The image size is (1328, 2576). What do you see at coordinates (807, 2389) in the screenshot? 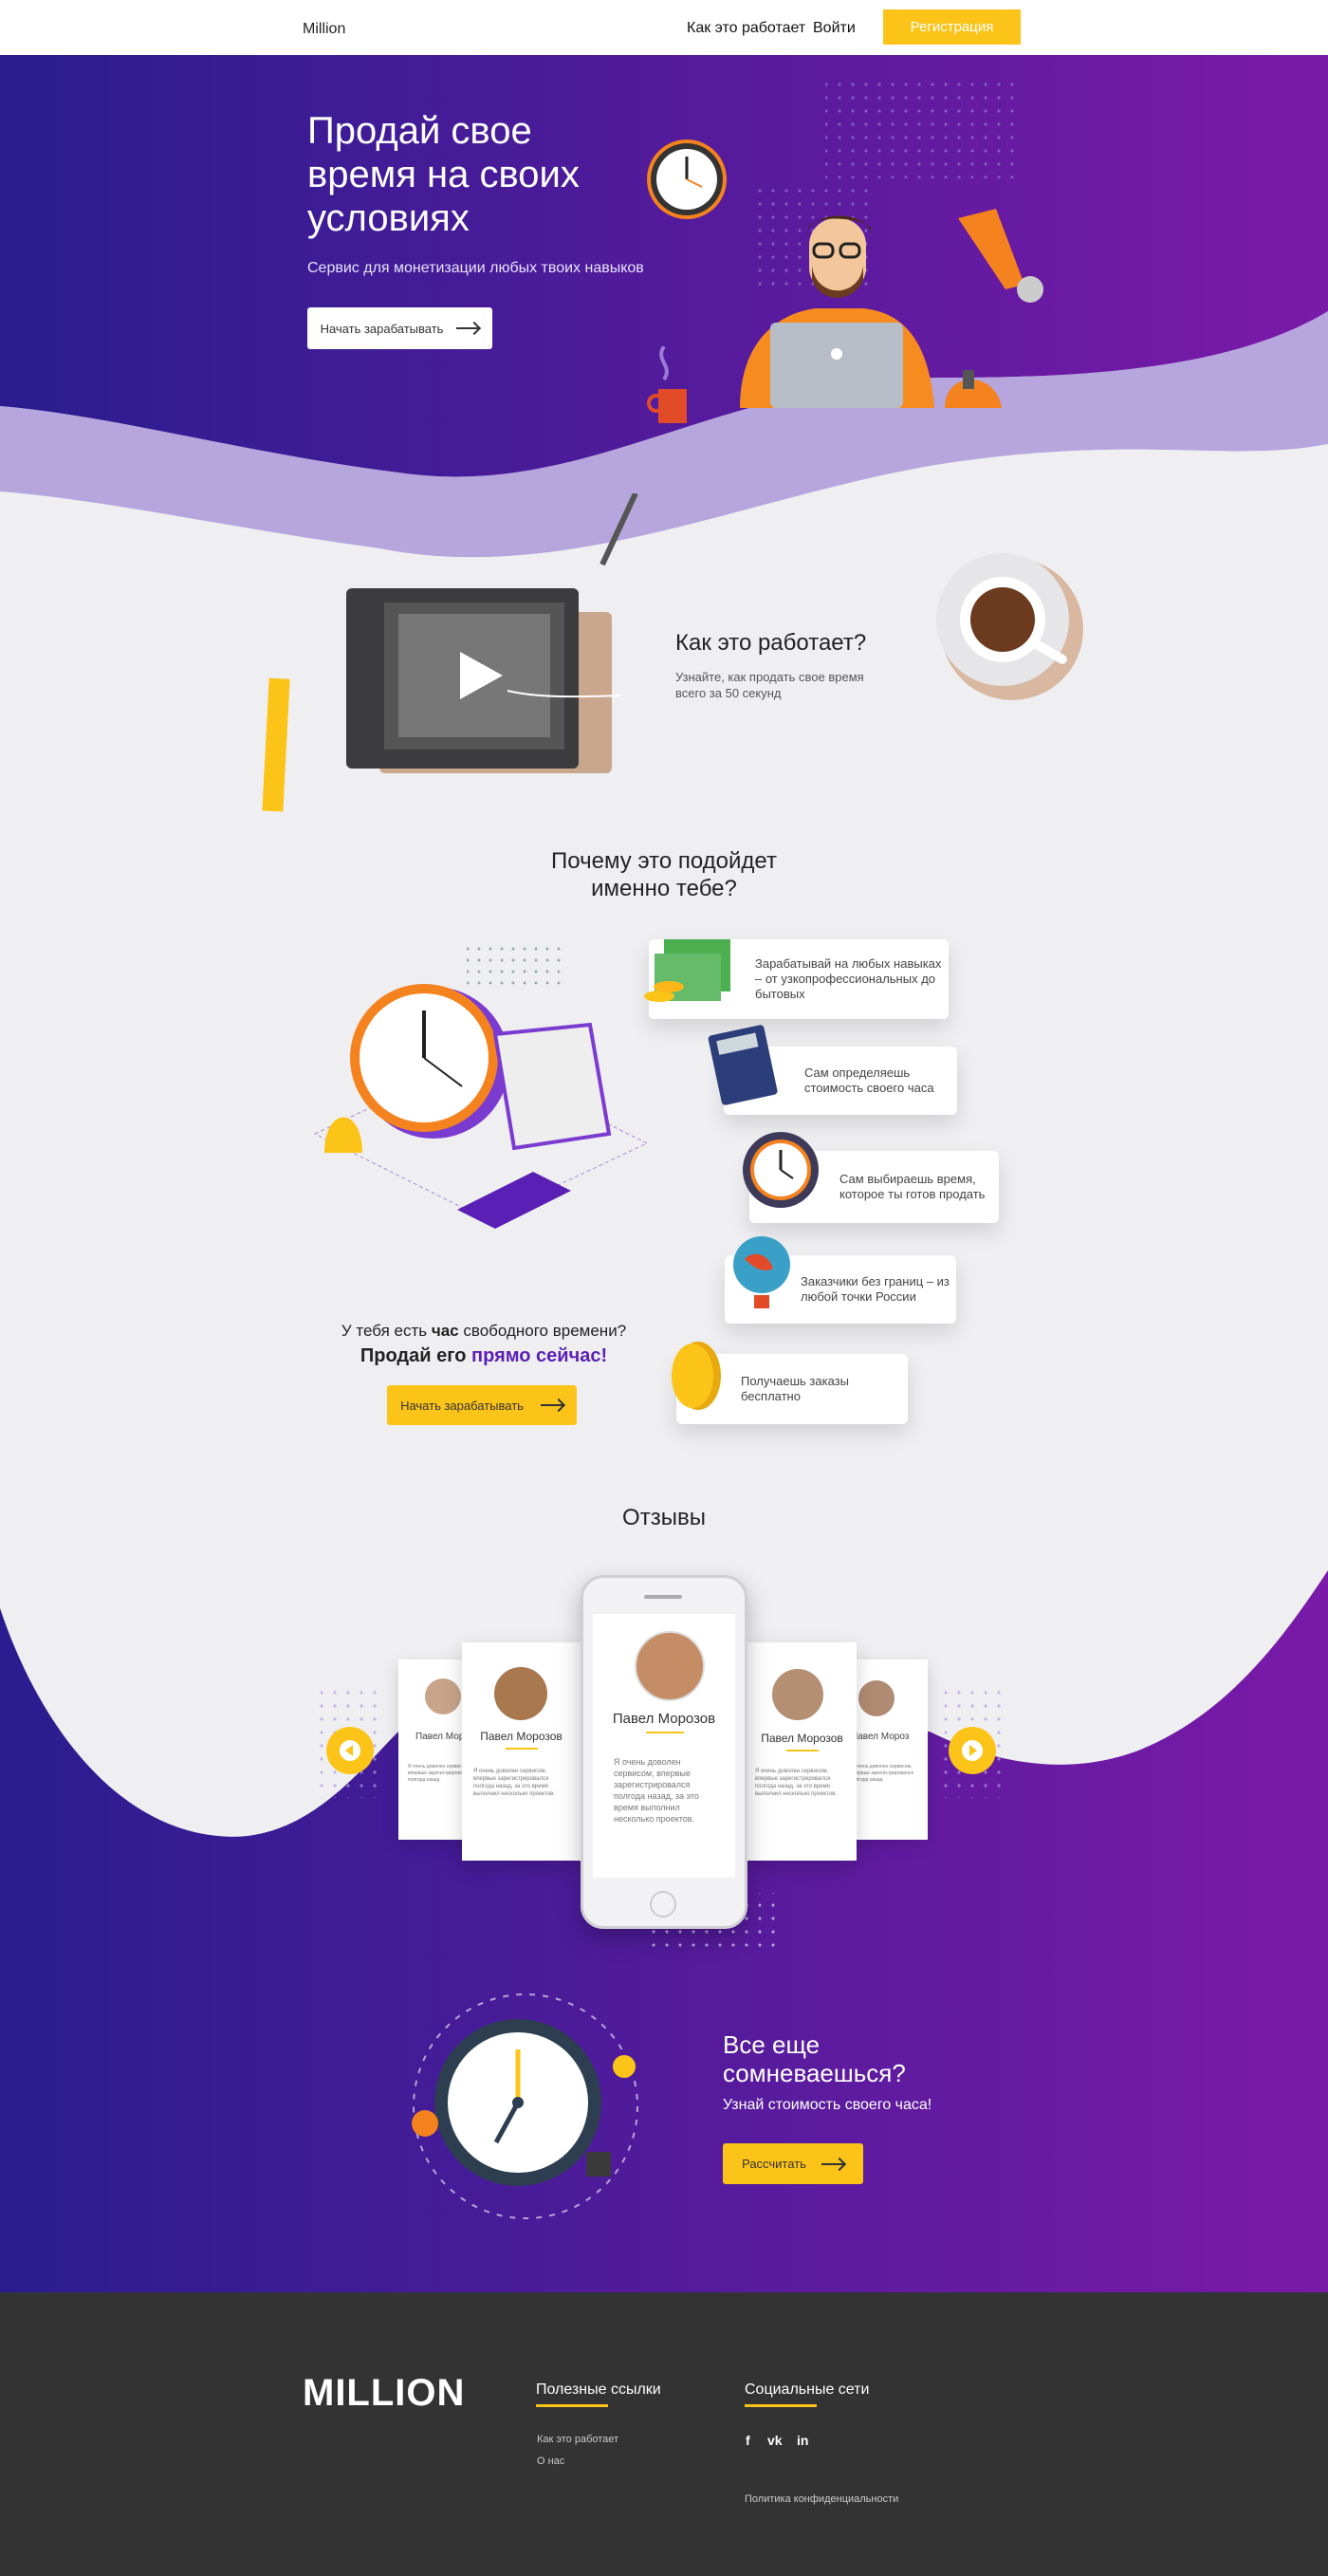
I see `footer-social-heading: Социальные сети` at bounding box center [807, 2389].